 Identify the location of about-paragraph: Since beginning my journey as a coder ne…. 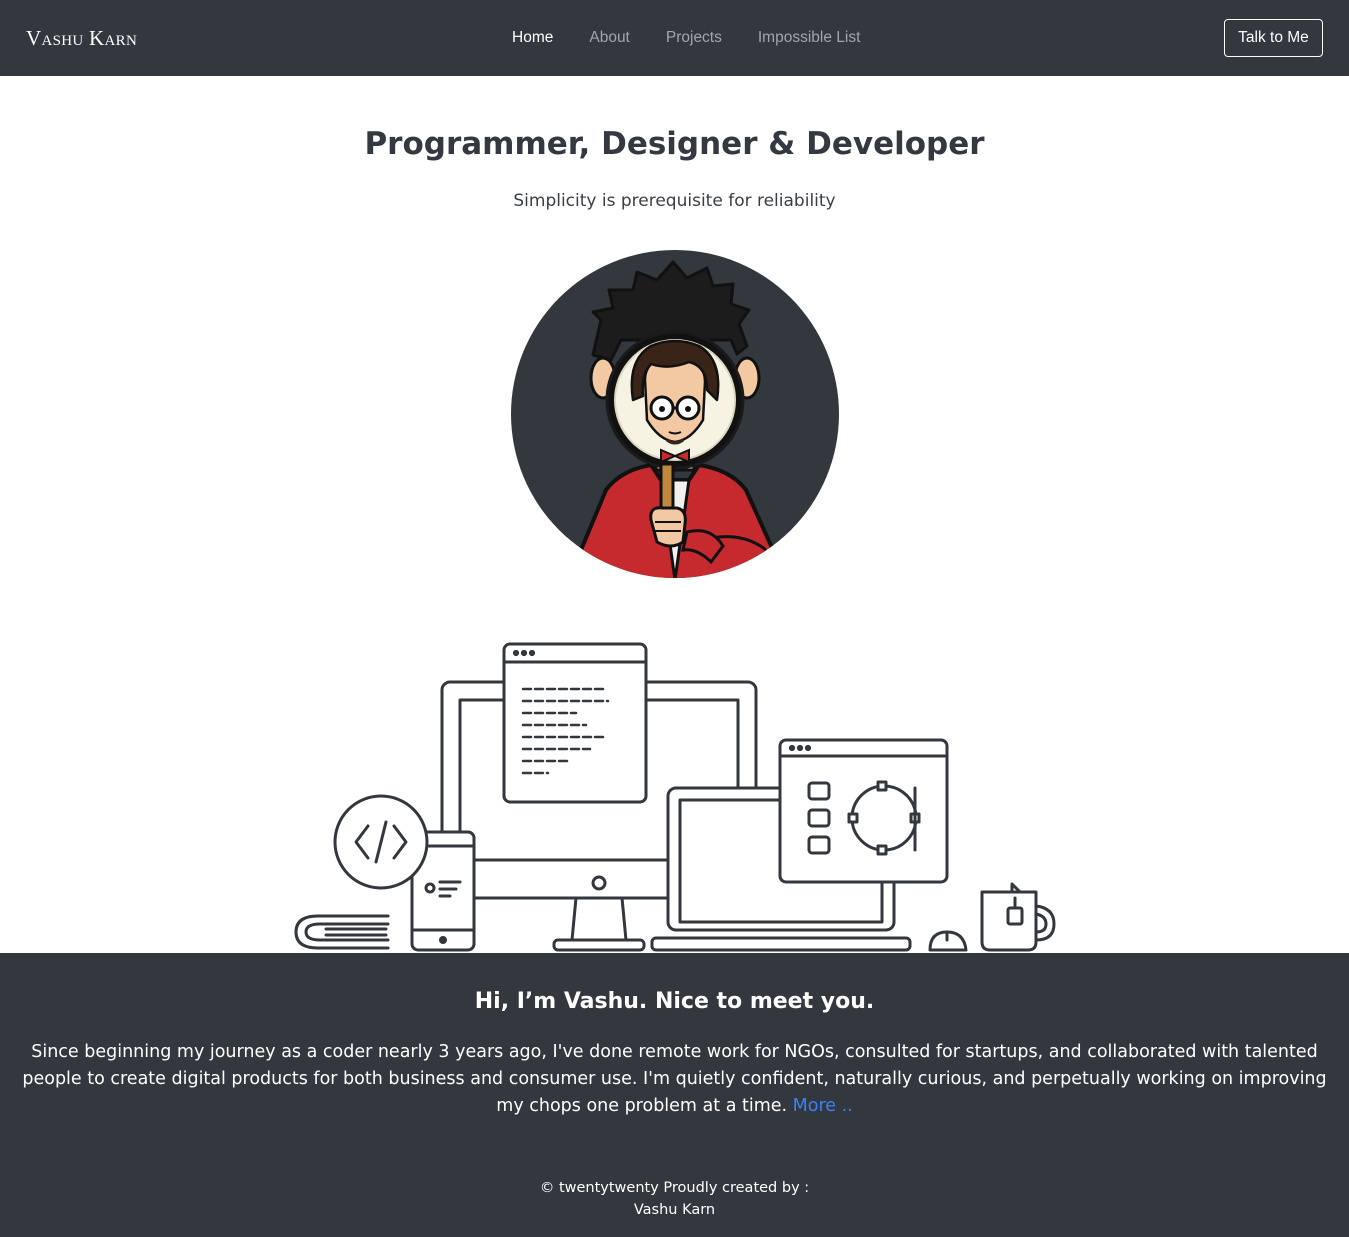
(674, 1079).